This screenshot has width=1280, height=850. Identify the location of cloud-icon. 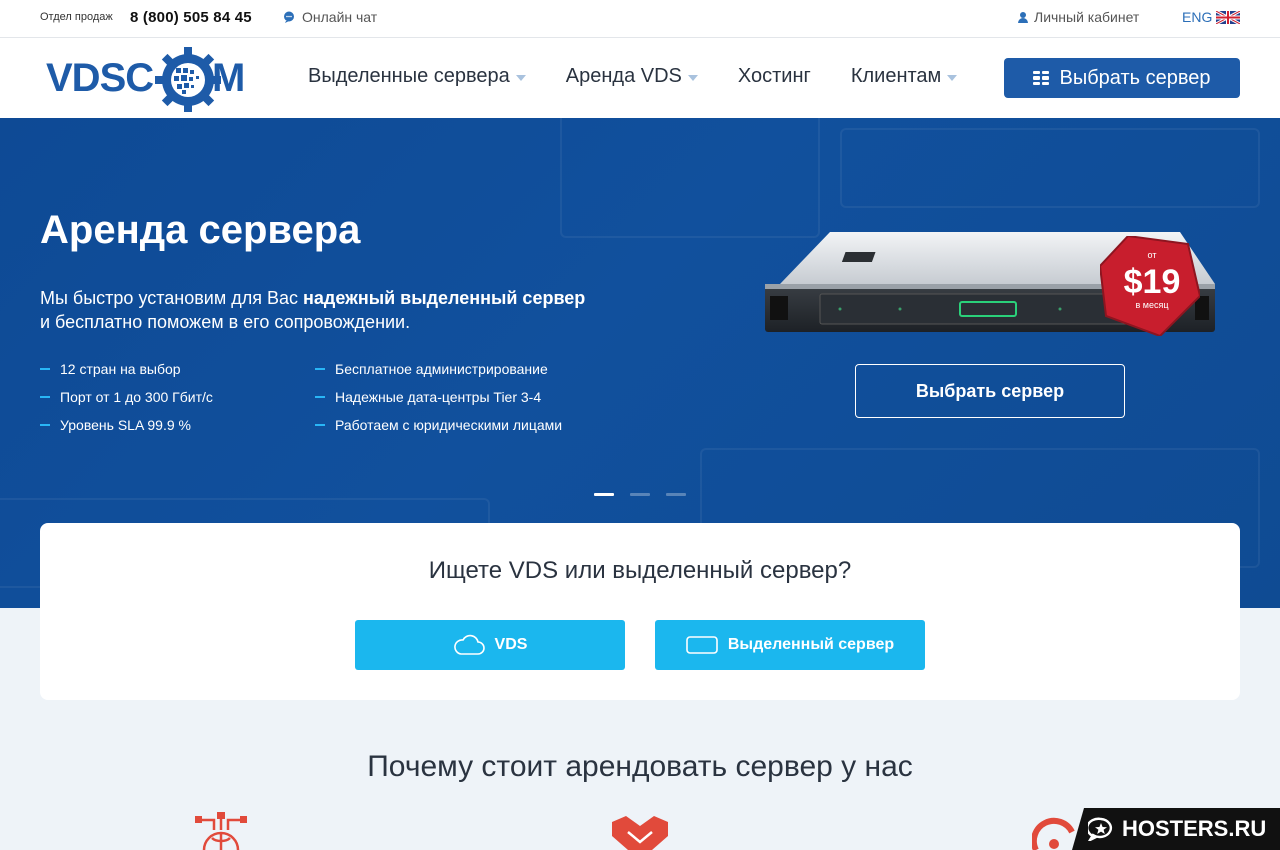
(469, 644).